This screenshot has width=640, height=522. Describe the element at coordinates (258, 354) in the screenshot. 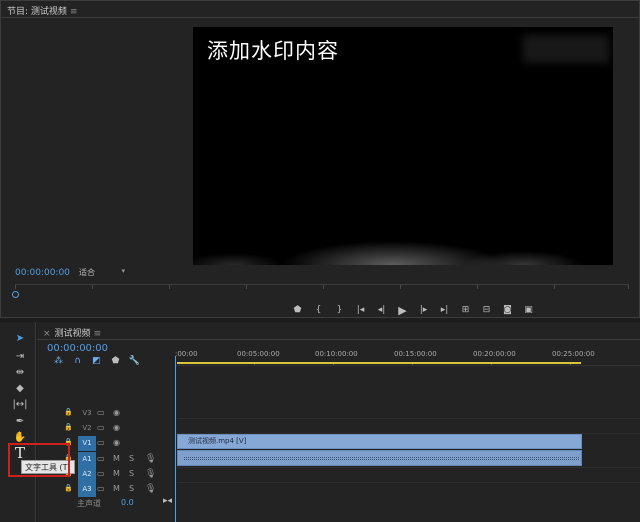

I see `ruler-label: 00:05:00:00` at that location.